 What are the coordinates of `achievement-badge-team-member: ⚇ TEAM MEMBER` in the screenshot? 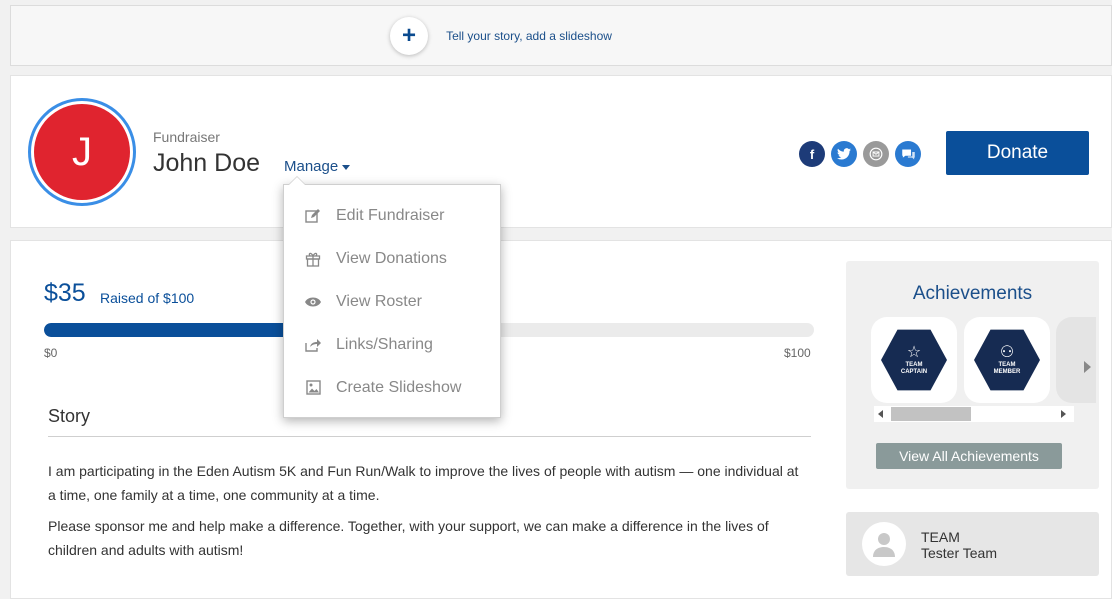 It's located at (1007, 360).